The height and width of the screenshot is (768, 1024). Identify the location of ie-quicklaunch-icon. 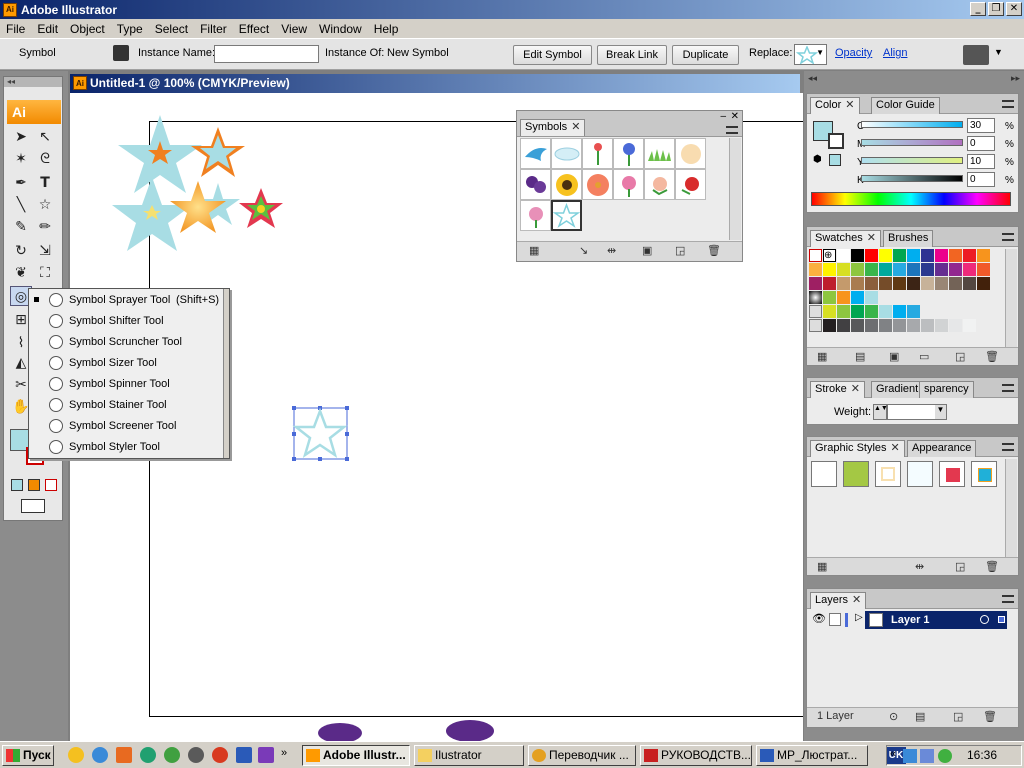
(100, 755).